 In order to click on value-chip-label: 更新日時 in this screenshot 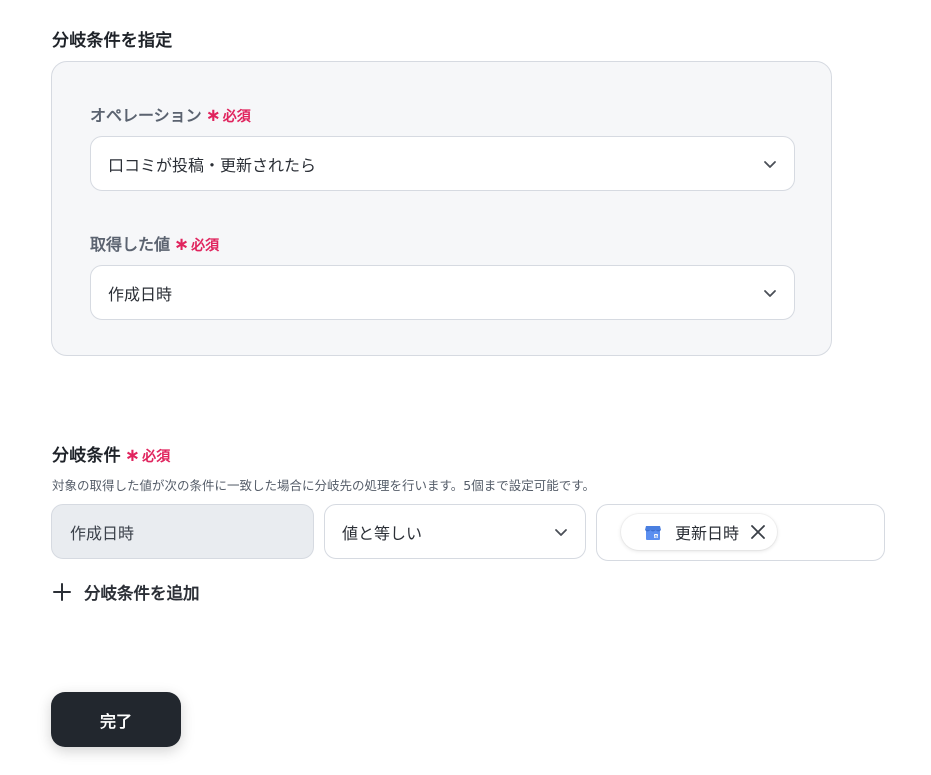, I will do `click(707, 533)`.